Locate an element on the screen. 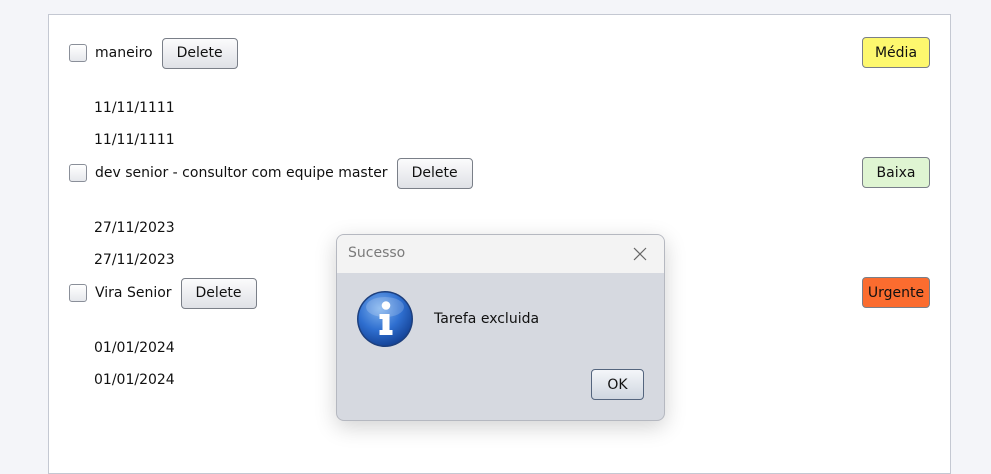 The height and width of the screenshot is (474, 991). task-header: maneiro Delete is located at coordinates (153, 53).